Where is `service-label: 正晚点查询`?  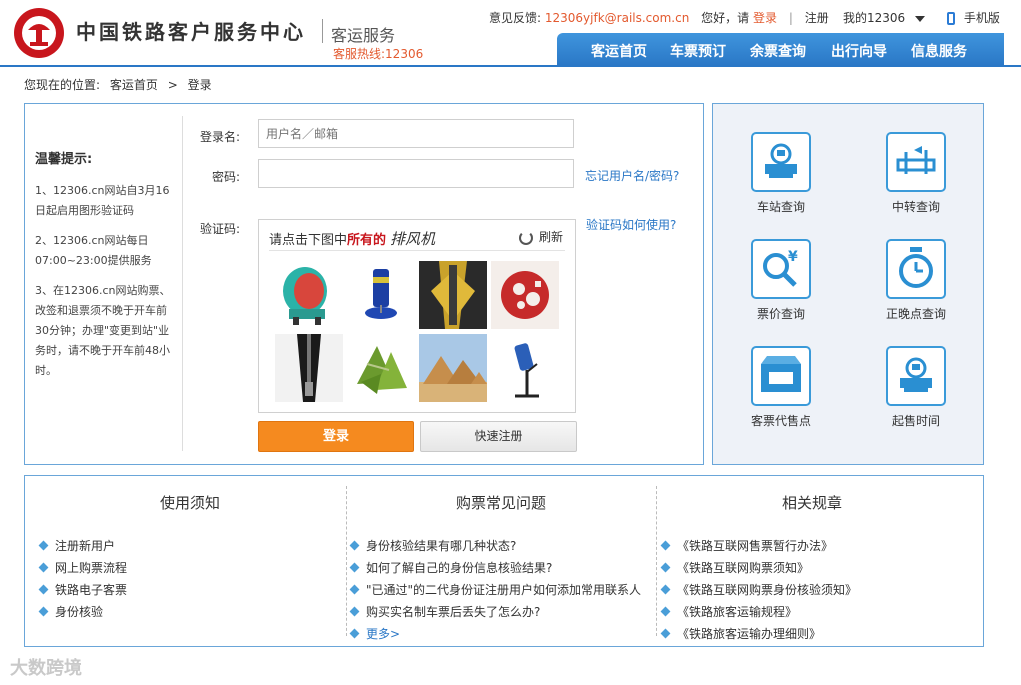
service-label: 正晚点查询 is located at coordinates (915, 314).